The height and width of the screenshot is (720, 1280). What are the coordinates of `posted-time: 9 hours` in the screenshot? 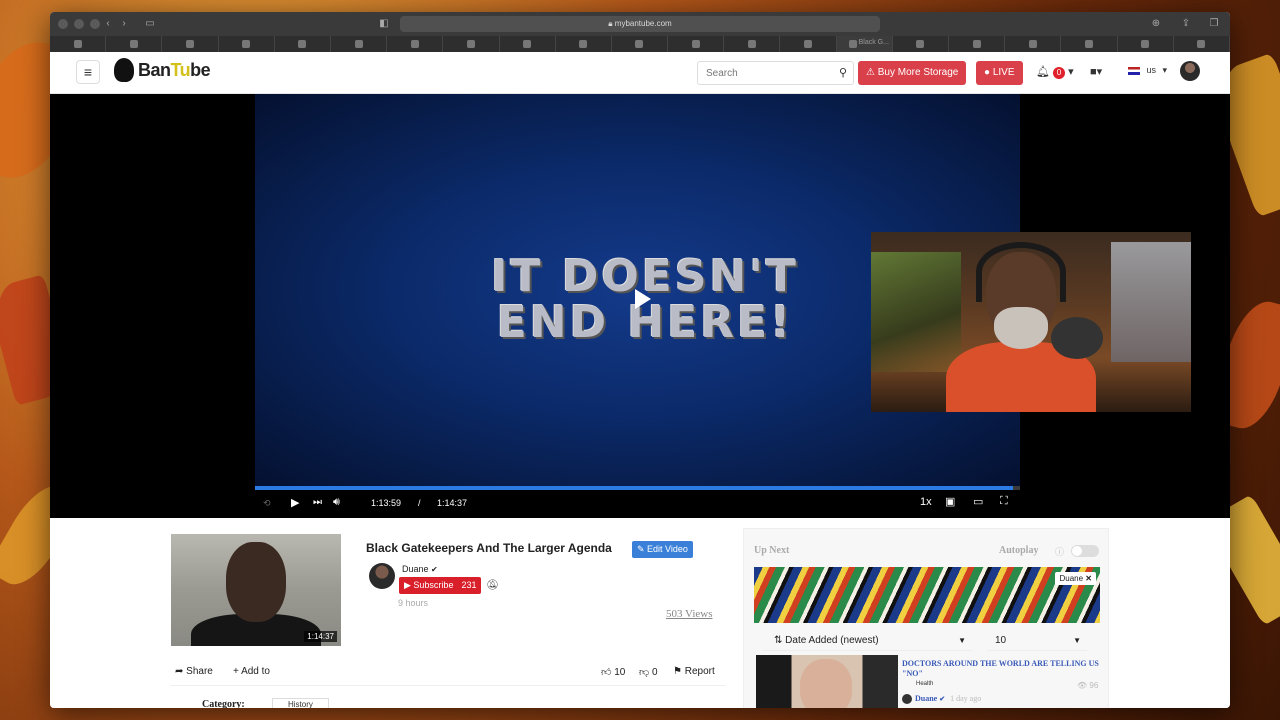 It's located at (413, 603).